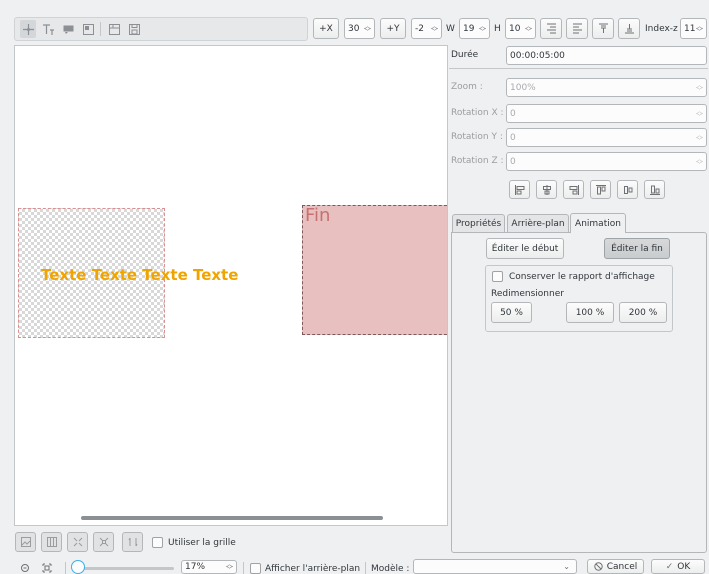  What do you see at coordinates (202, 543) in the screenshot?
I see `use-grid-label: Utiliser la grille` at bounding box center [202, 543].